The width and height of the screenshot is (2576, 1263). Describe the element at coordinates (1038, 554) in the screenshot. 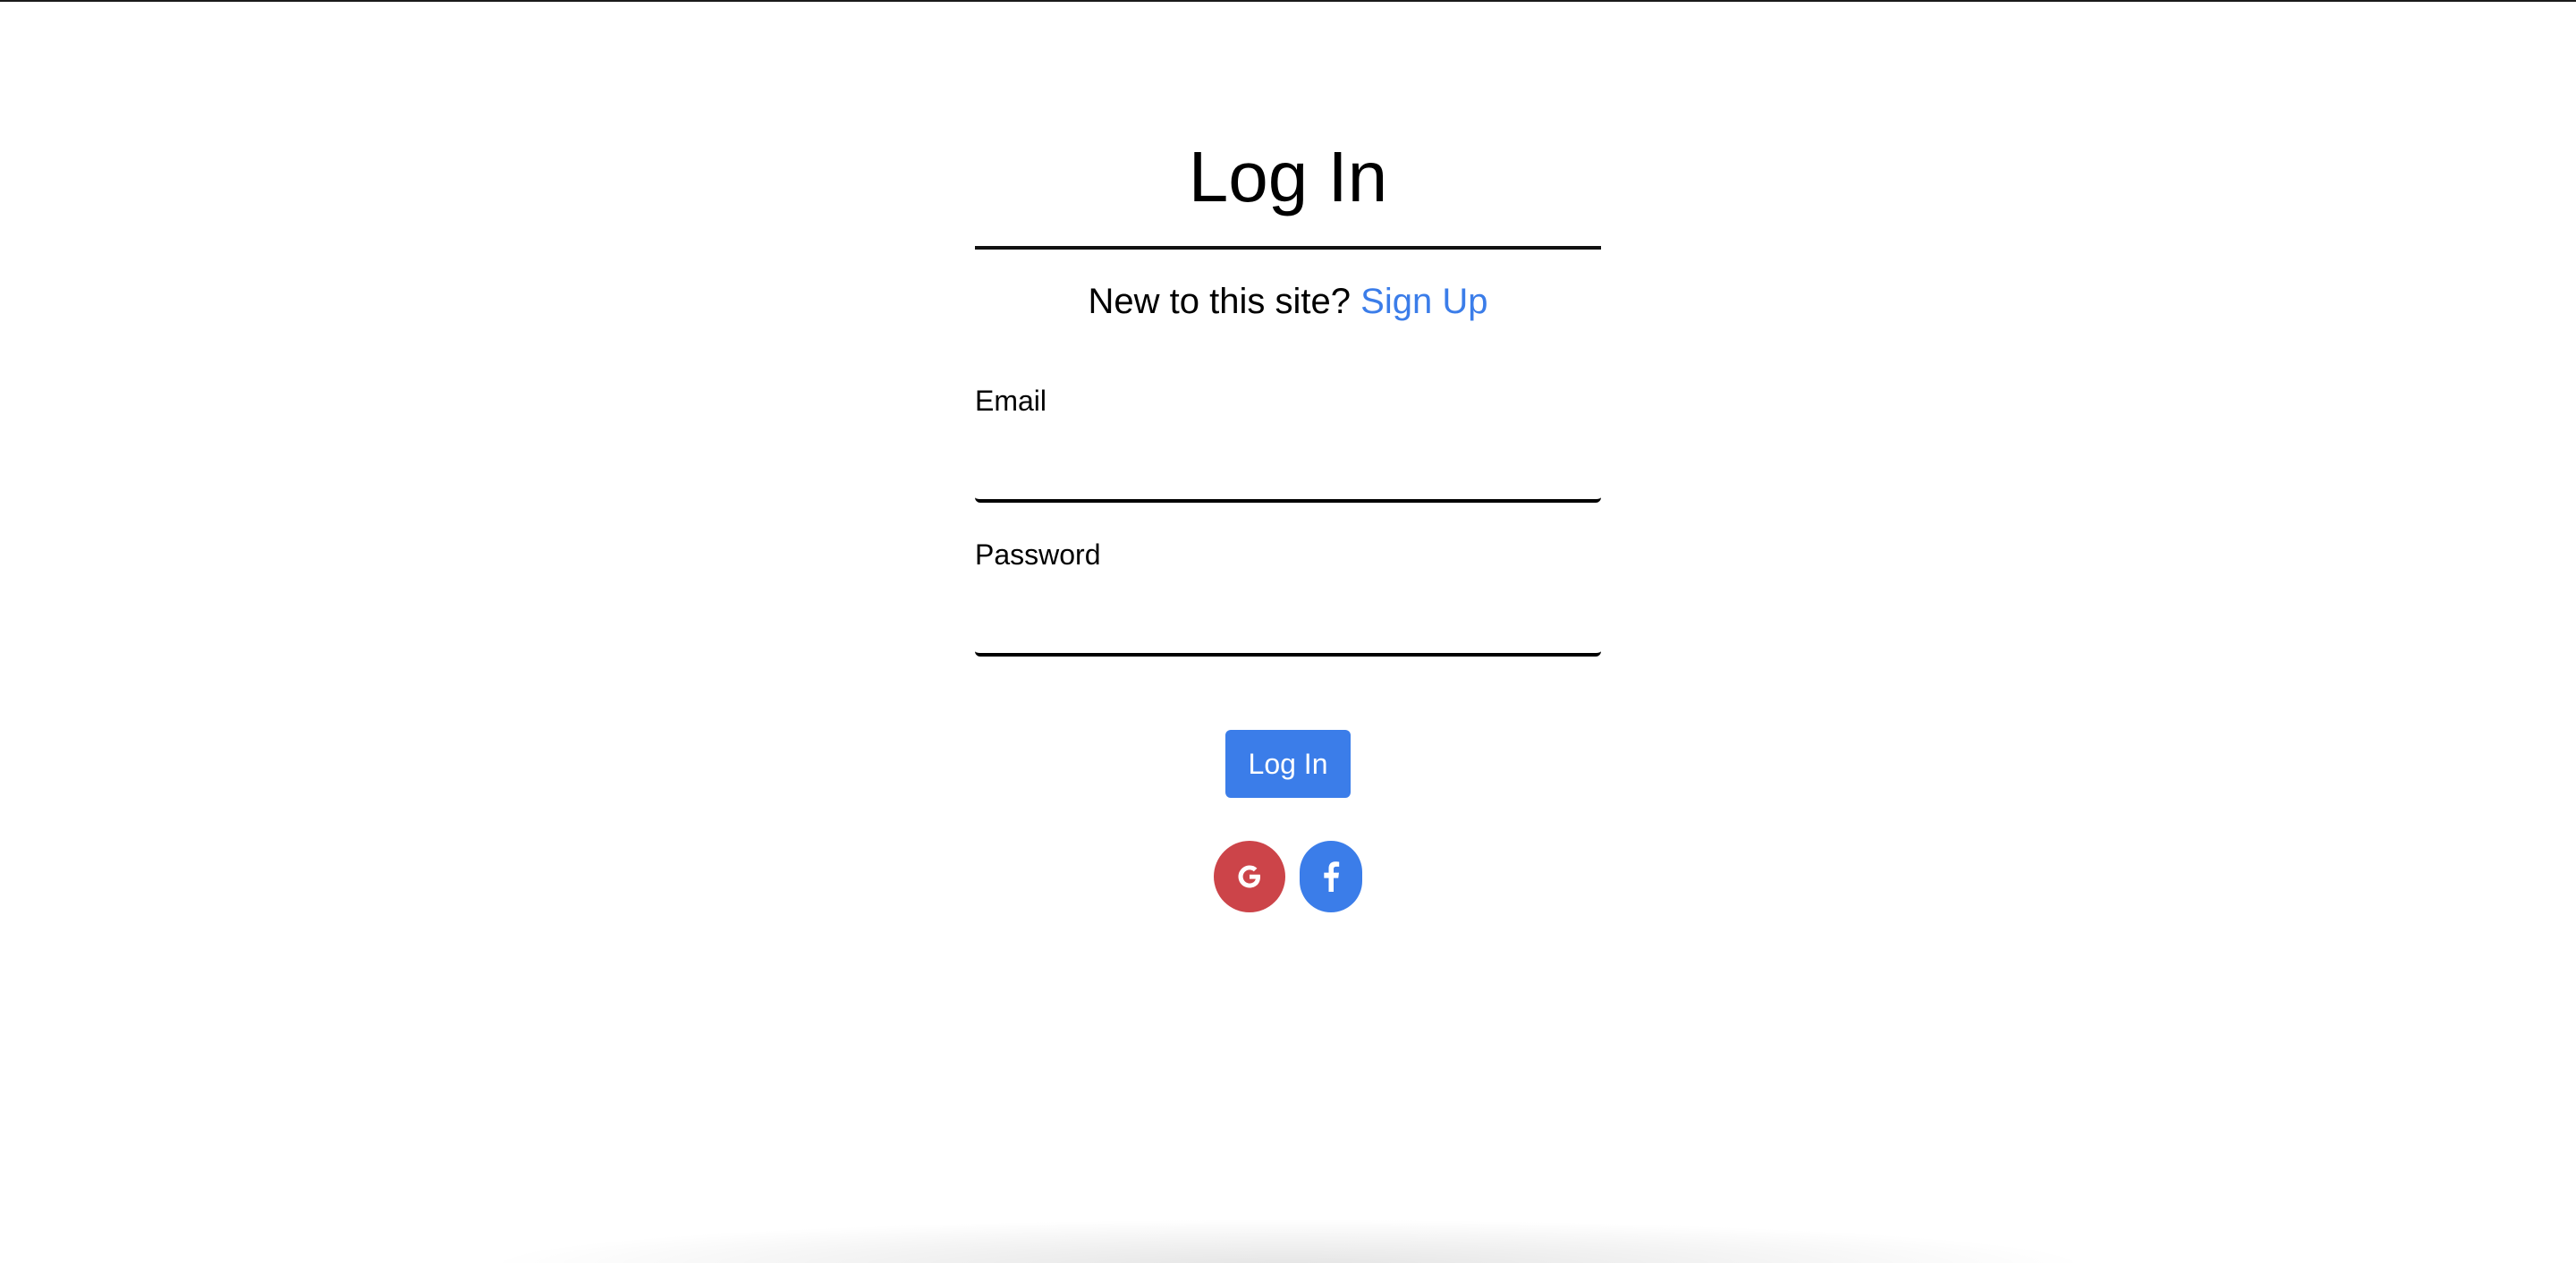

I see `password-label: Password` at that location.